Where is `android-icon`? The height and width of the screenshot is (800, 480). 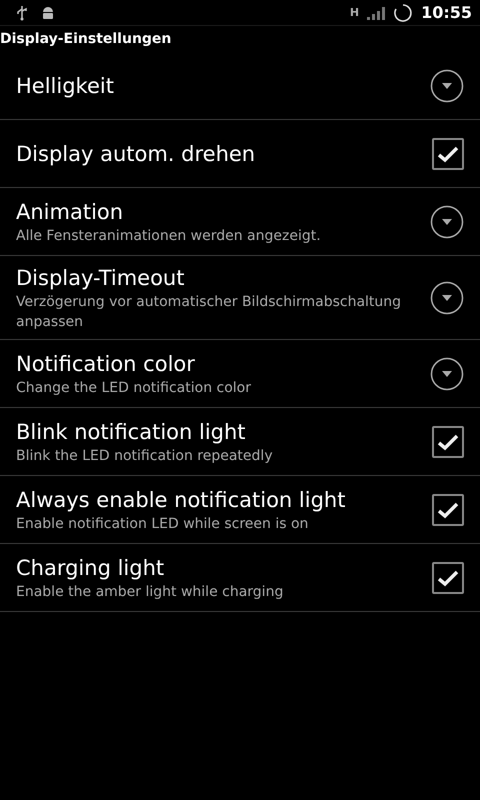
android-icon is located at coordinates (48, 12).